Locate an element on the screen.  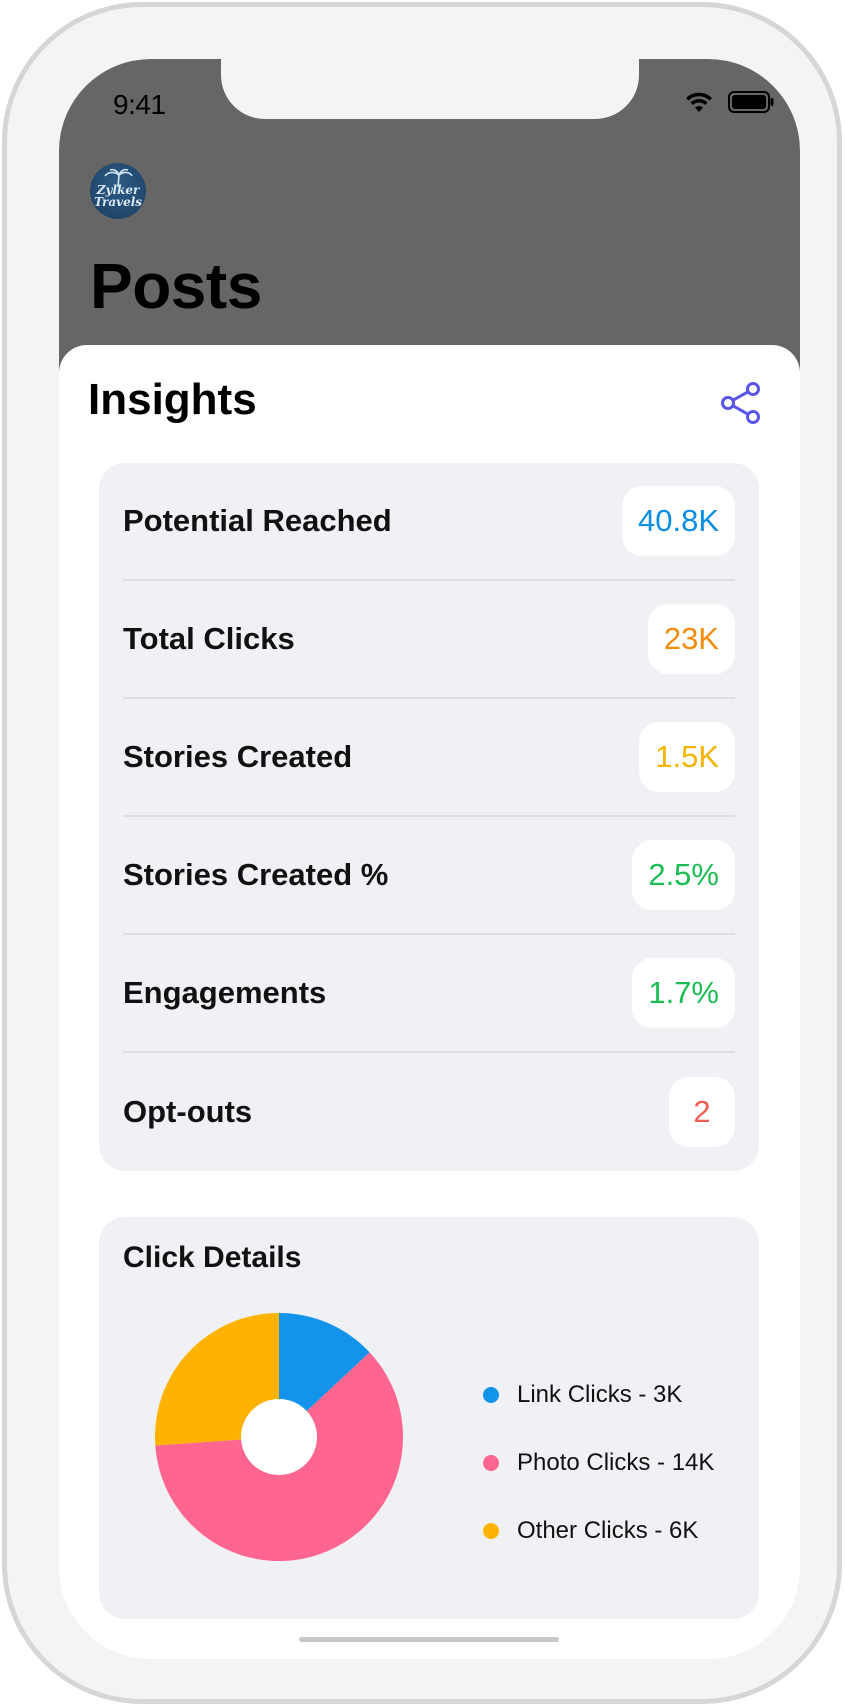
stat-value: 1.5K is located at coordinates (687, 757).